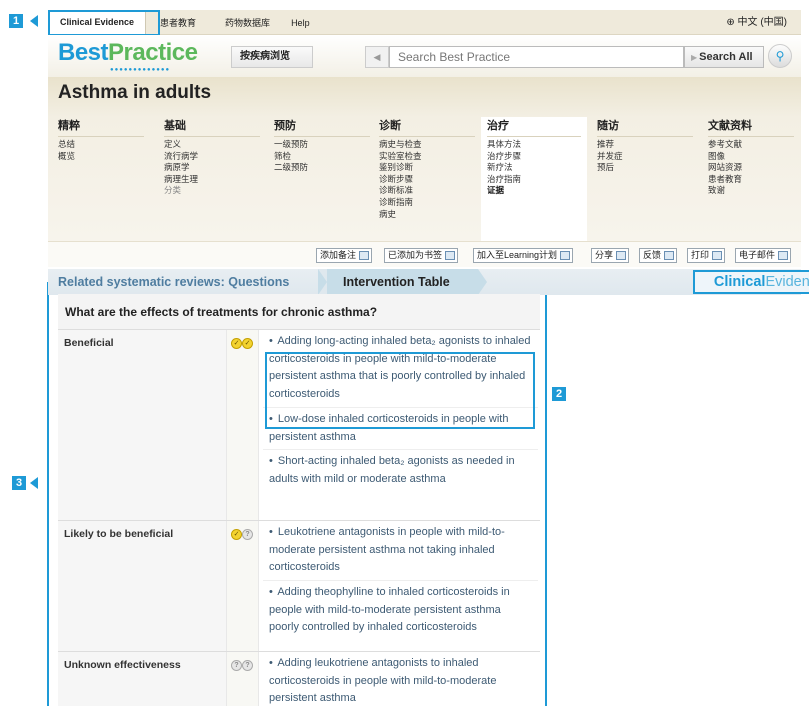  I want to click on search-icon: ⚲, so click(780, 56).